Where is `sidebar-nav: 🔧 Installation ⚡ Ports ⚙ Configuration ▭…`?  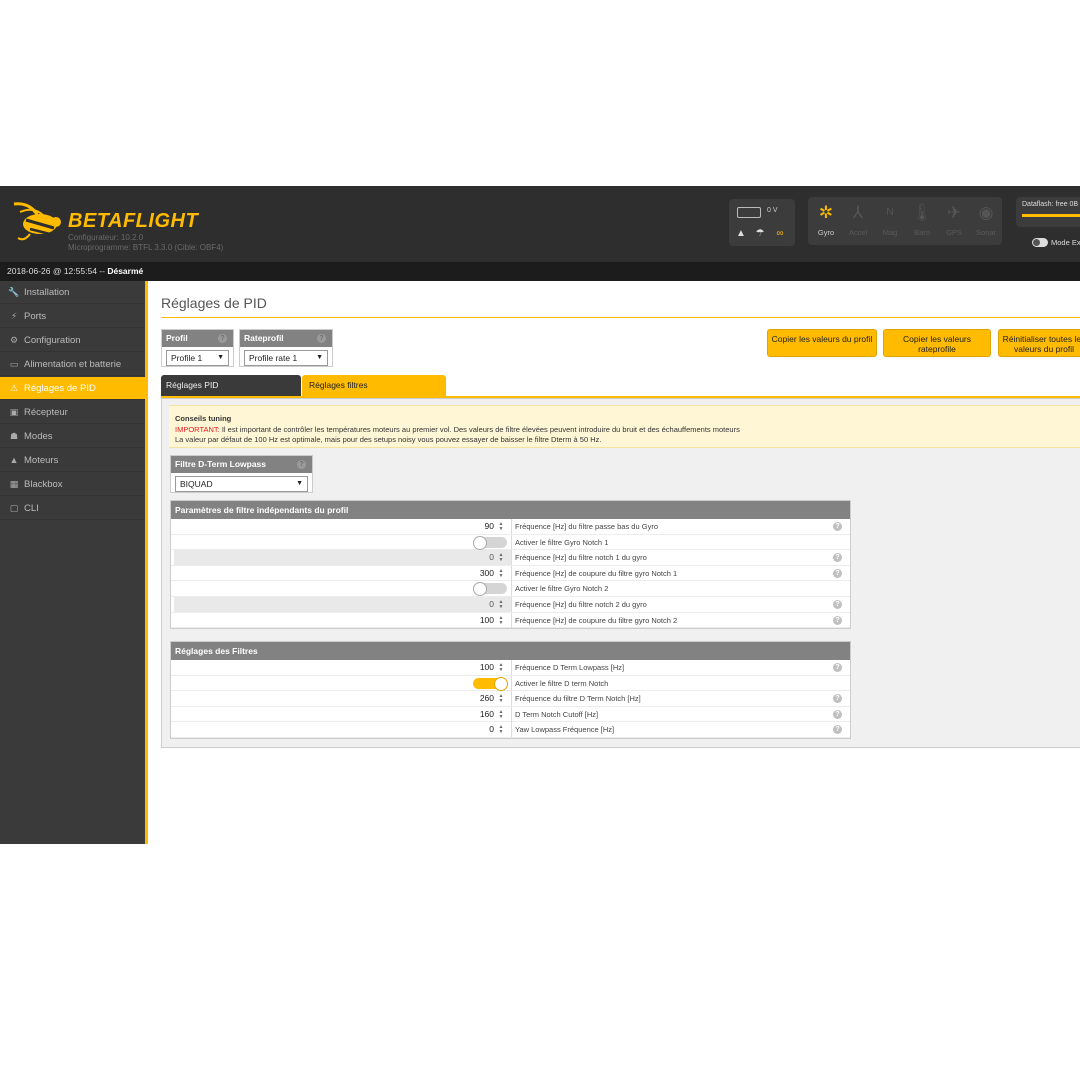 sidebar-nav: 🔧 Installation ⚡ Ports ⚙ Configuration ▭… is located at coordinates (72, 562).